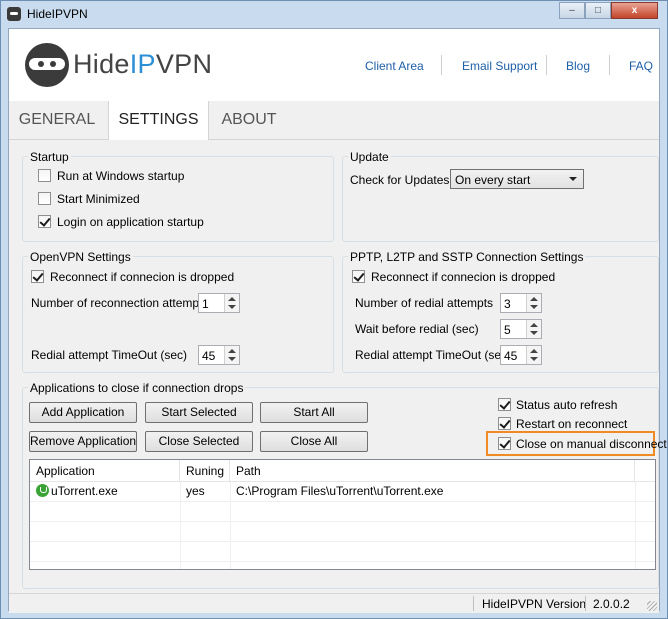  What do you see at coordinates (219, 355) in the screenshot?
I see `openvpn-timeout-stepper: 45` at bounding box center [219, 355].